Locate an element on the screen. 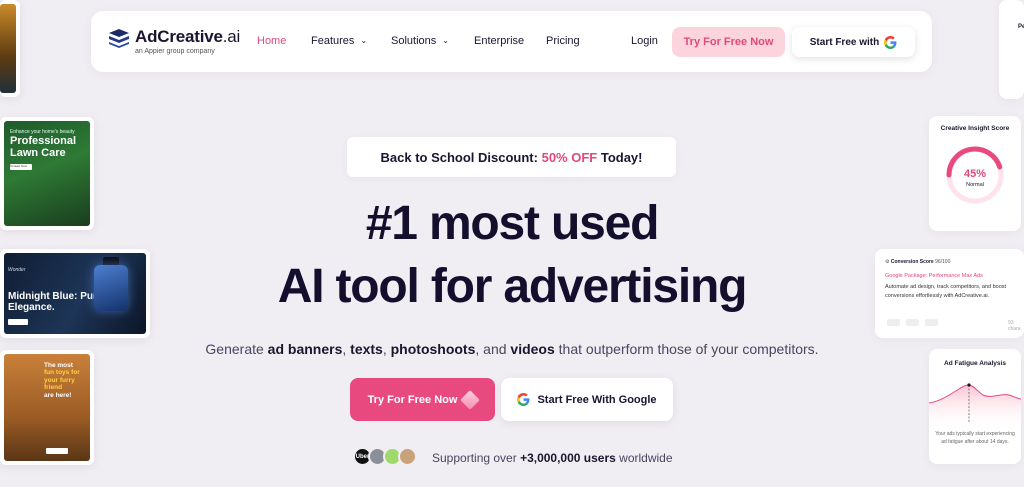 The height and width of the screenshot is (487, 1024). start-free-google-label: Start Free with is located at coordinates (844, 42).